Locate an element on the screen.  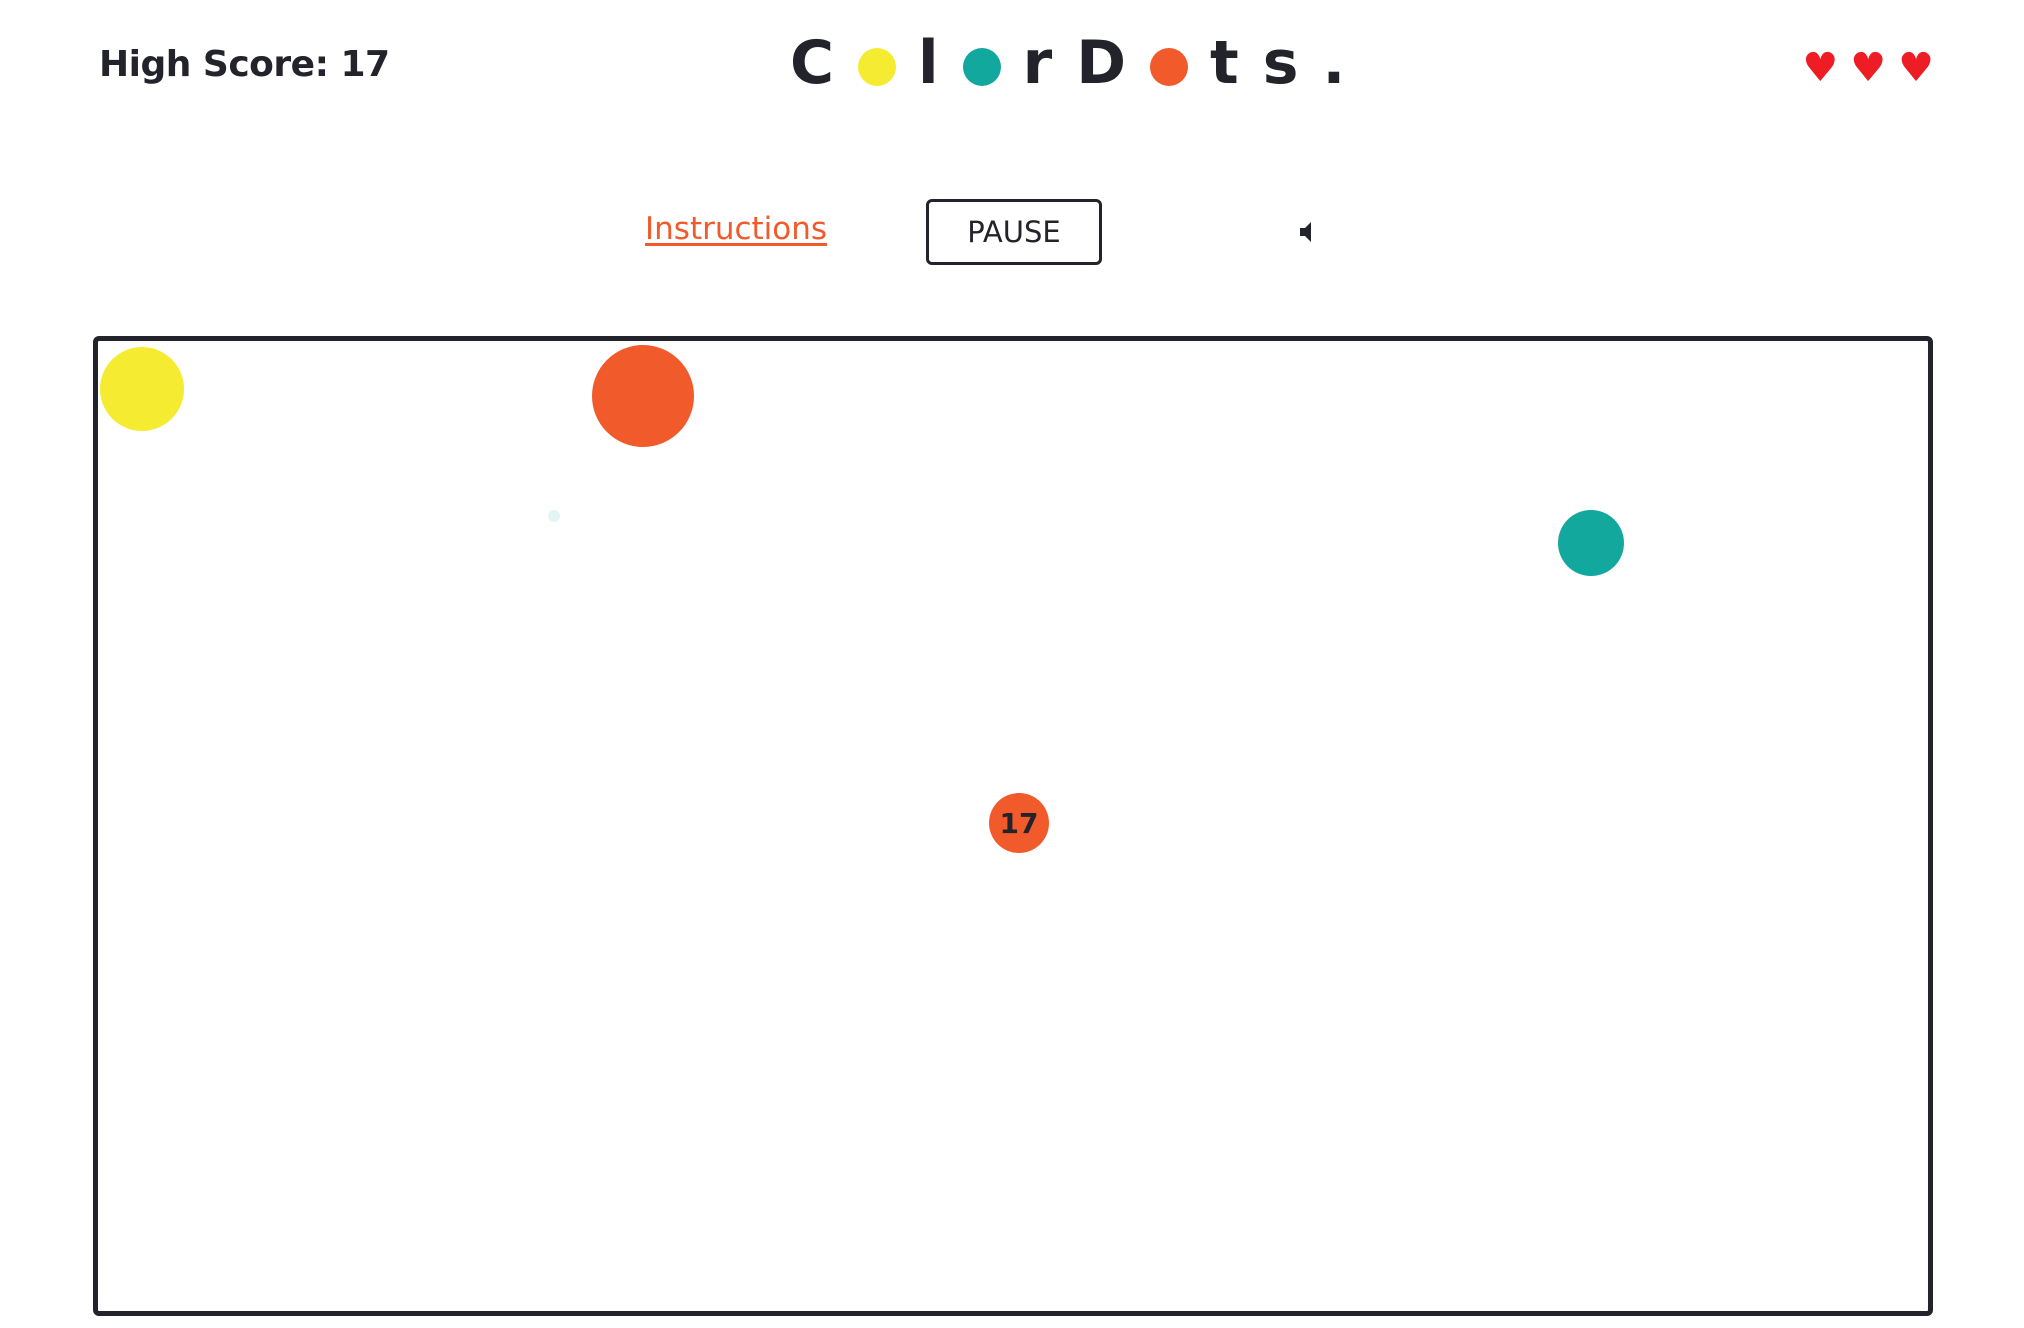
logo-dot-orange is located at coordinates (1169, 67).